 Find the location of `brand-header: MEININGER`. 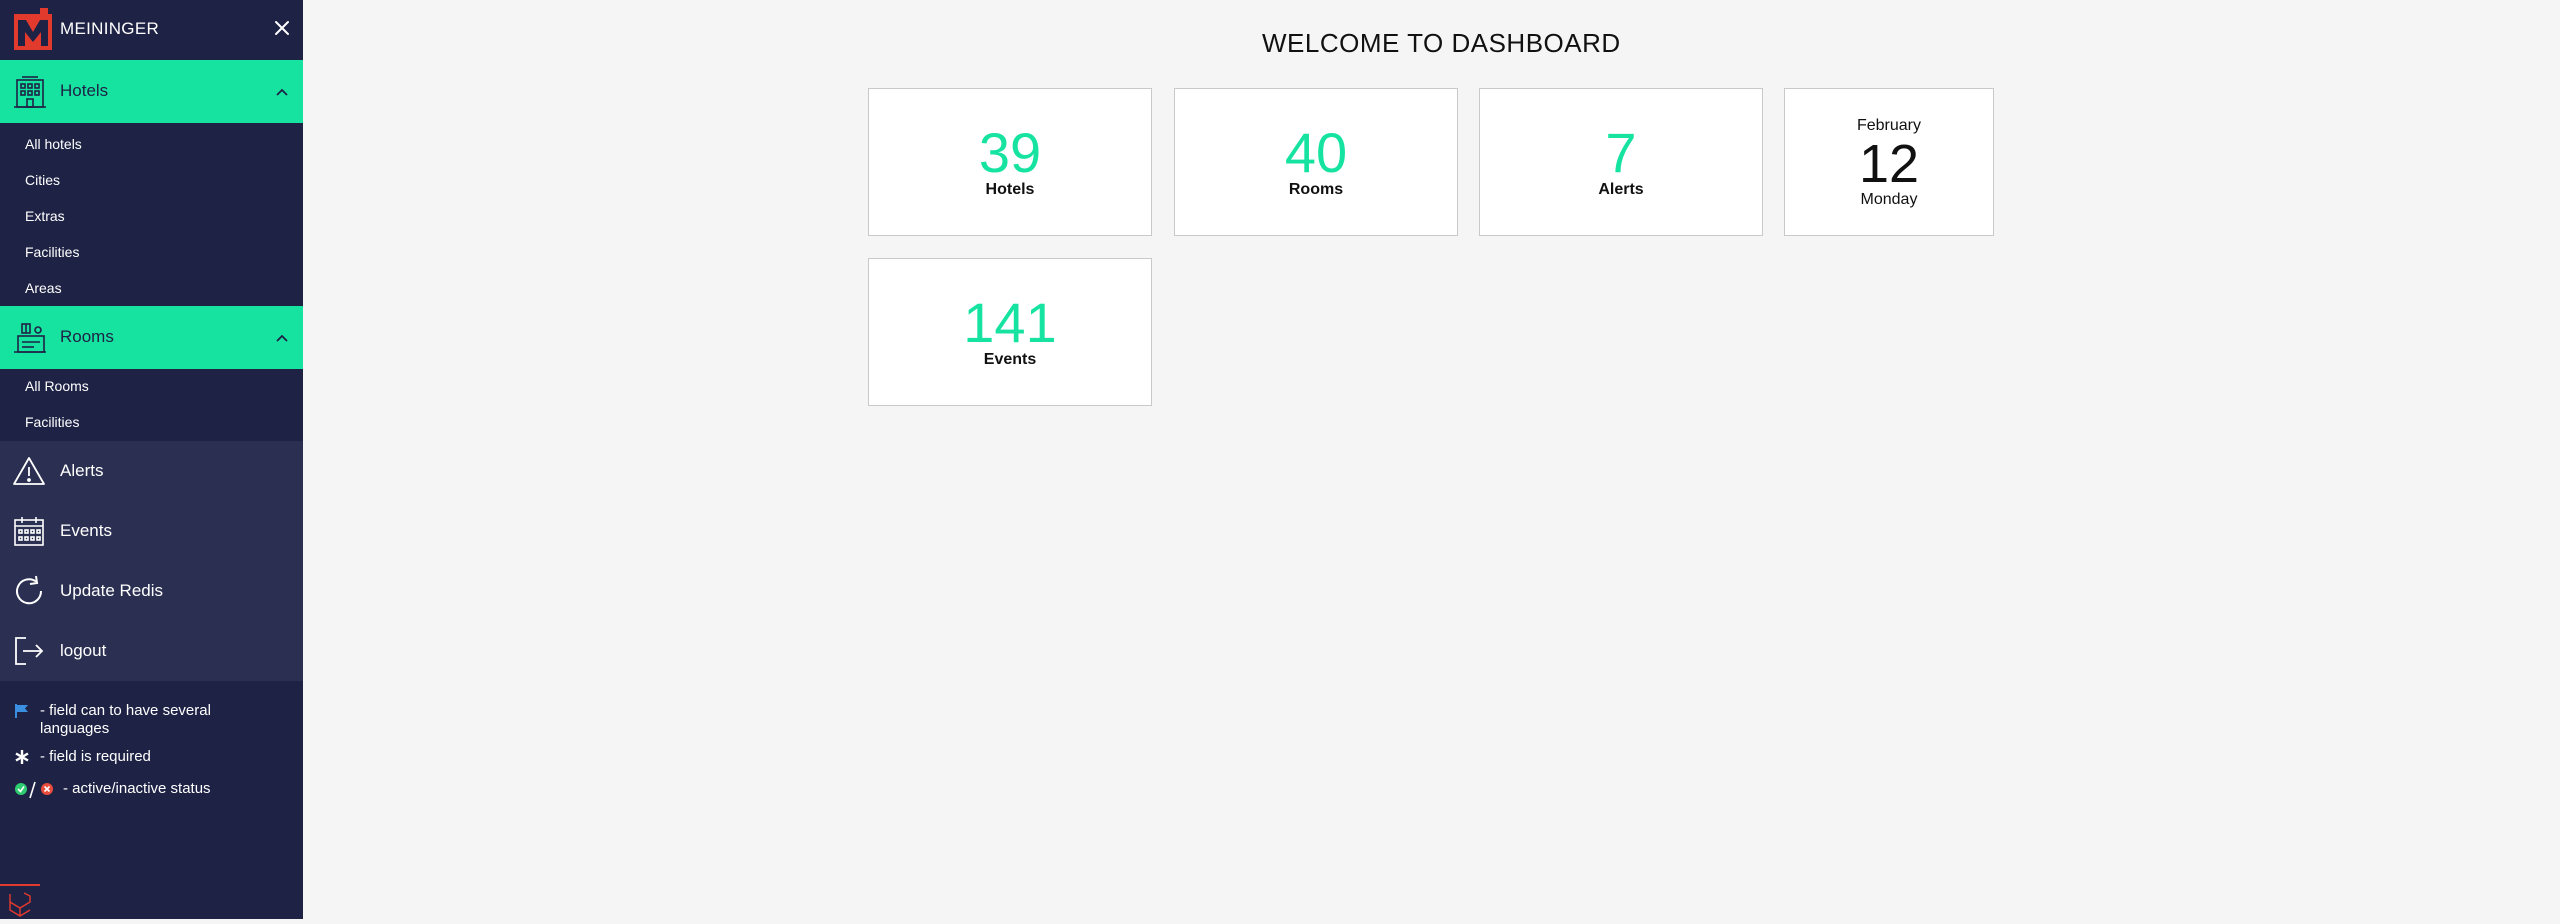

brand-header: MEININGER is located at coordinates (151, 30).